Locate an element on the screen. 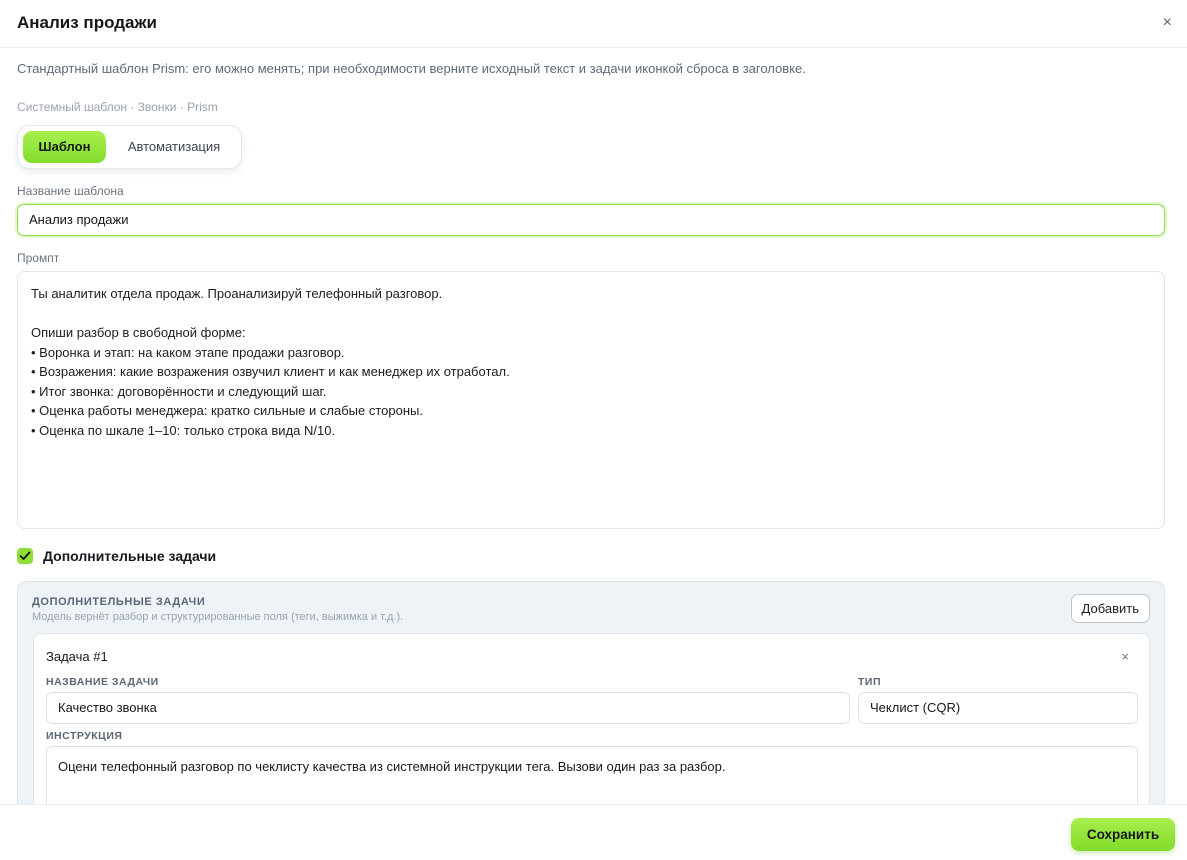  tab-automation: Автоматизация is located at coordinates (174, 147).